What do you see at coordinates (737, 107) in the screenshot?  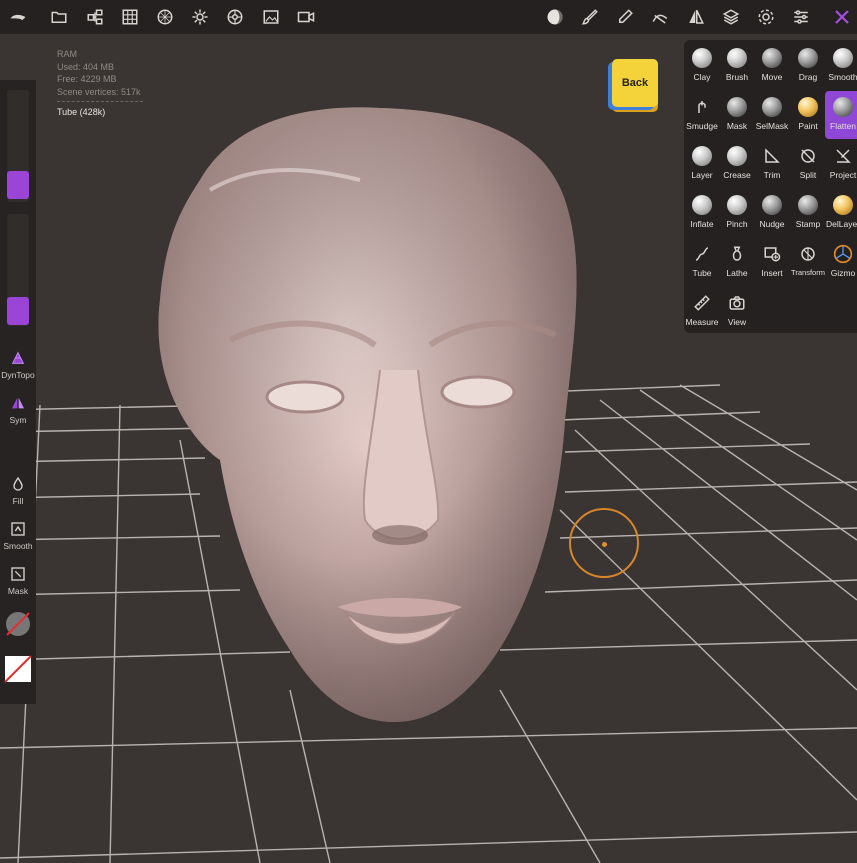 I see `mask-sphere-icon` at bounding box center [737, 107].